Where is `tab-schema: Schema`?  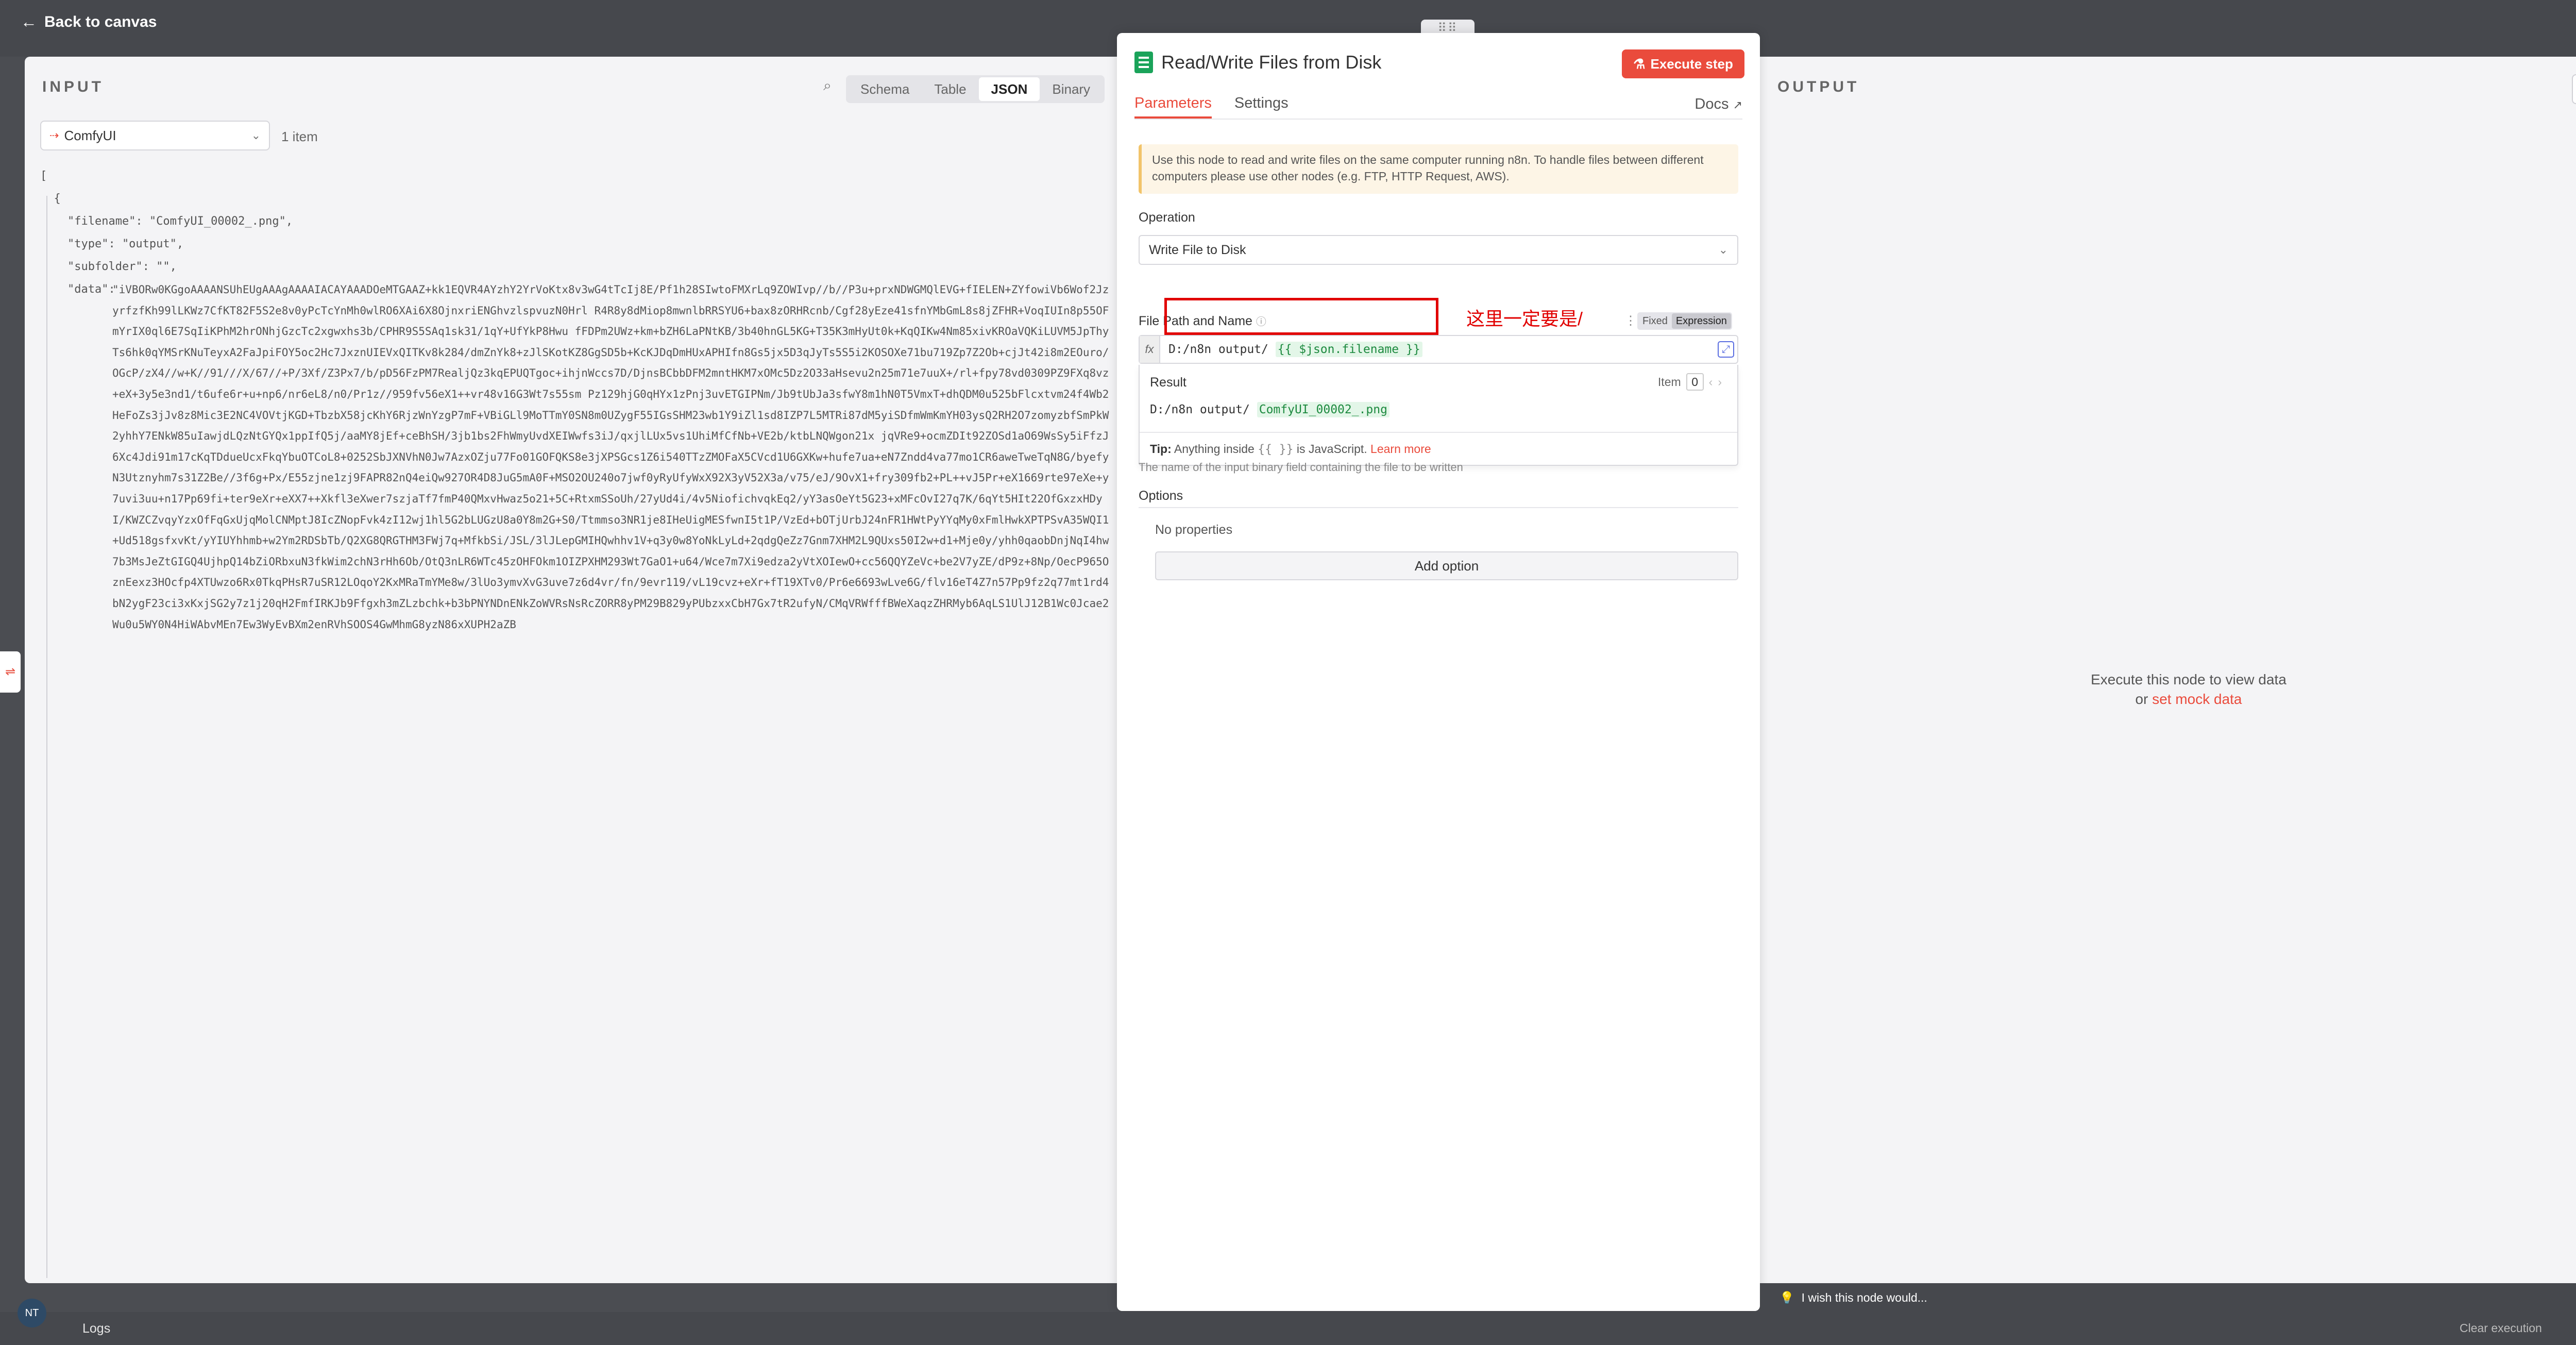 tab-schema: Schema is located at coordinates (885, 89).